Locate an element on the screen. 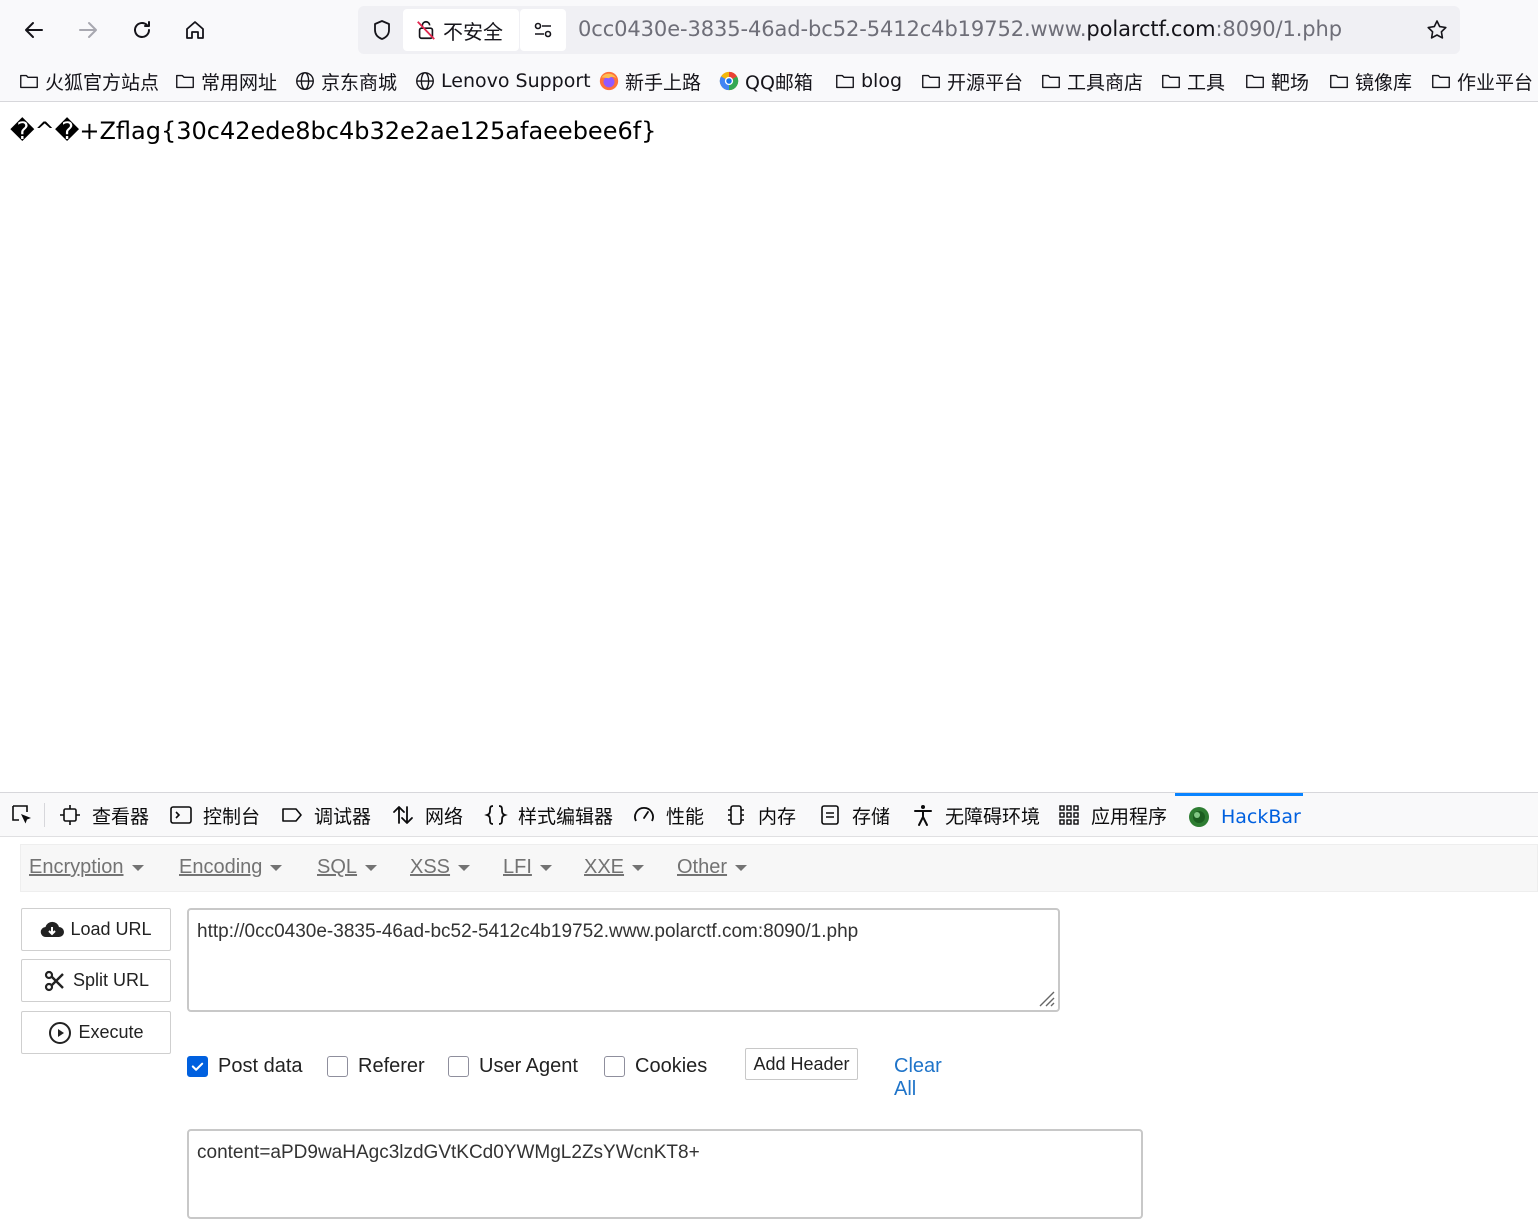 The width and height of the screenshot is (1538, 1219). menu-label: XSS is located at coordinates (430, 867).